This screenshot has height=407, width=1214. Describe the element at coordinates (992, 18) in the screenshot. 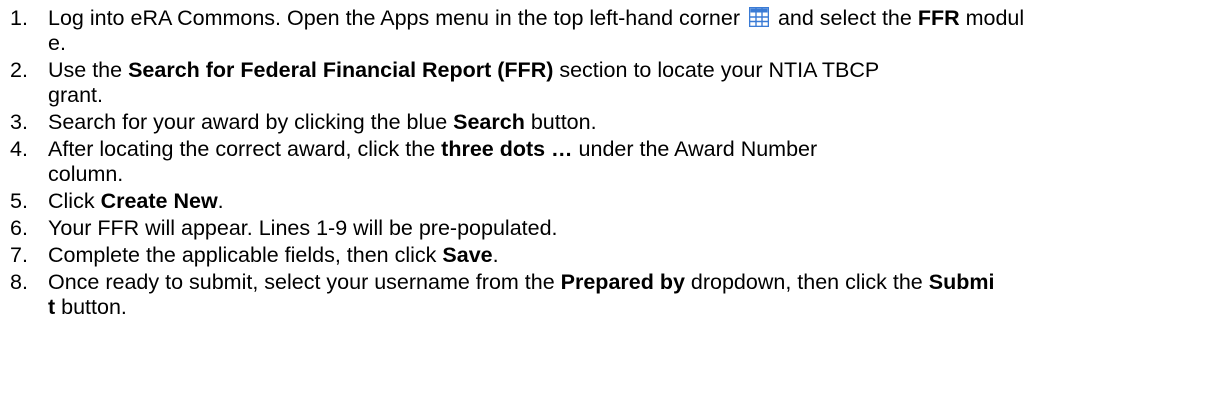

I see `text-run: modul` at that location.